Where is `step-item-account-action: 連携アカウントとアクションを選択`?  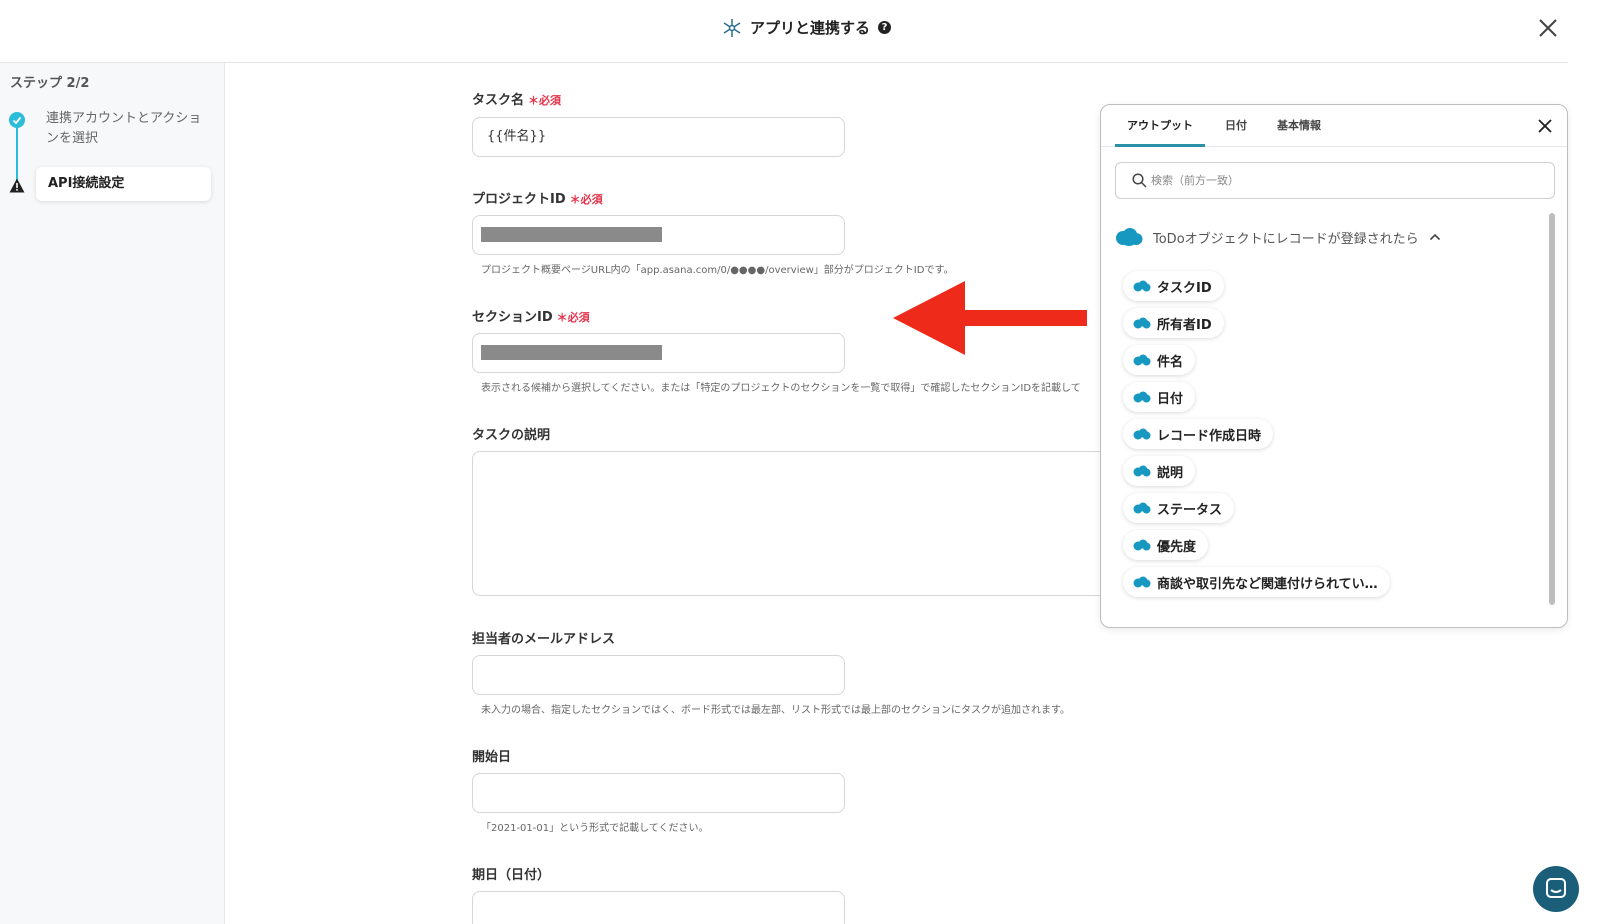 step-item-account-action: 連携アカウントとアクションを選択 is located at coordinates (126, 129).